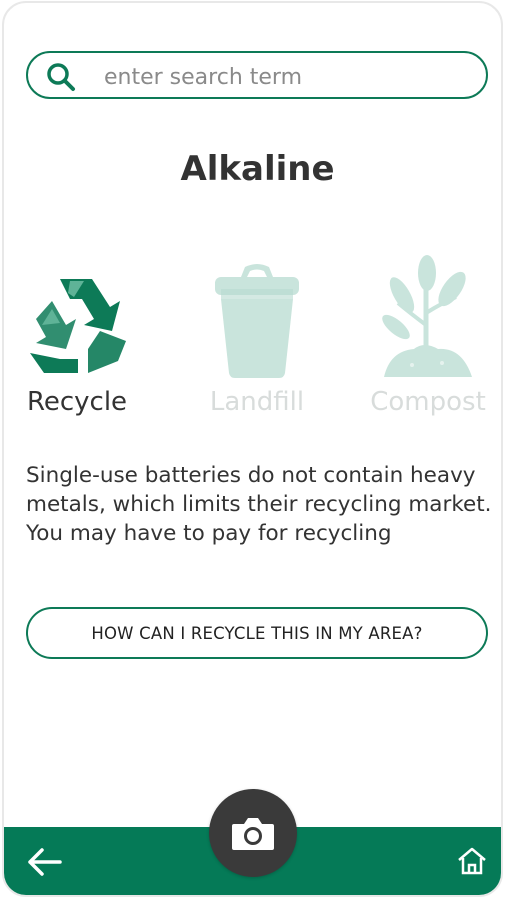  I want to click on search-input, so click(284, 77).